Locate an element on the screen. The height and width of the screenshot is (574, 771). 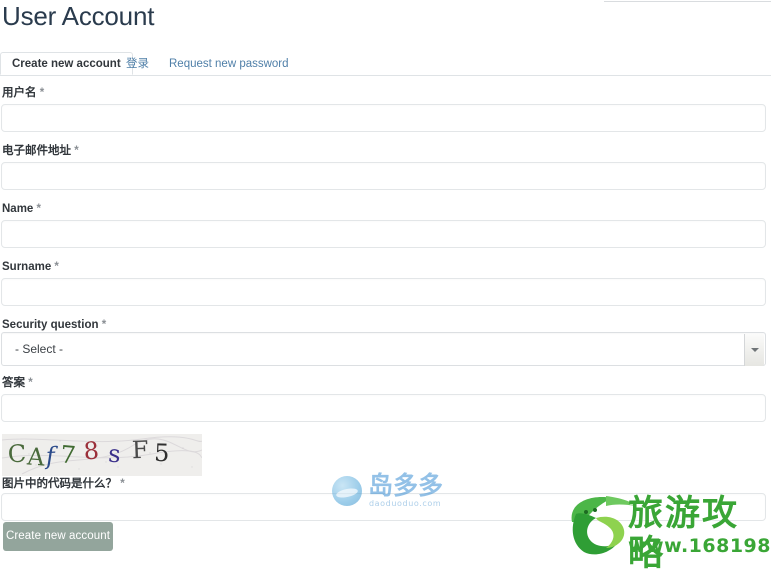
watermark-lvyougonglue-url: www.1681989.cn is located at coordinates (699, 546).